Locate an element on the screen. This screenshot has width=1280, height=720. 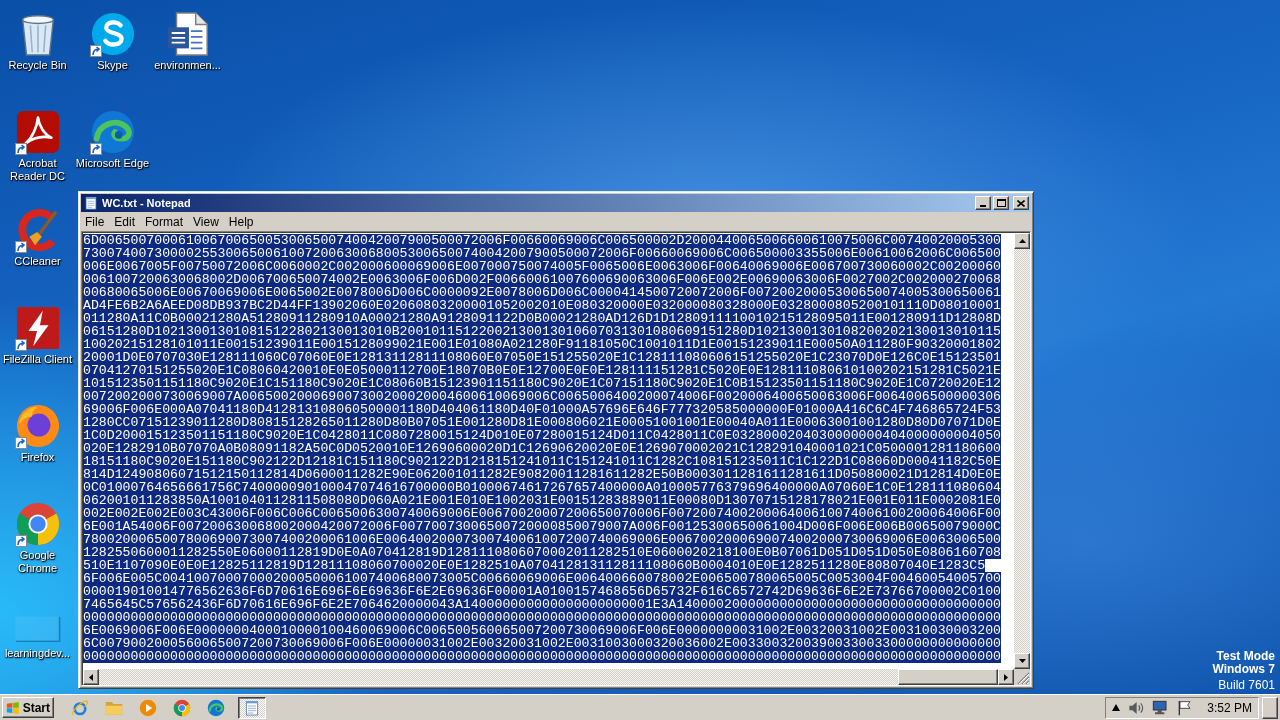
clock: 3:52 PM is located at coordinates (1229, 707).